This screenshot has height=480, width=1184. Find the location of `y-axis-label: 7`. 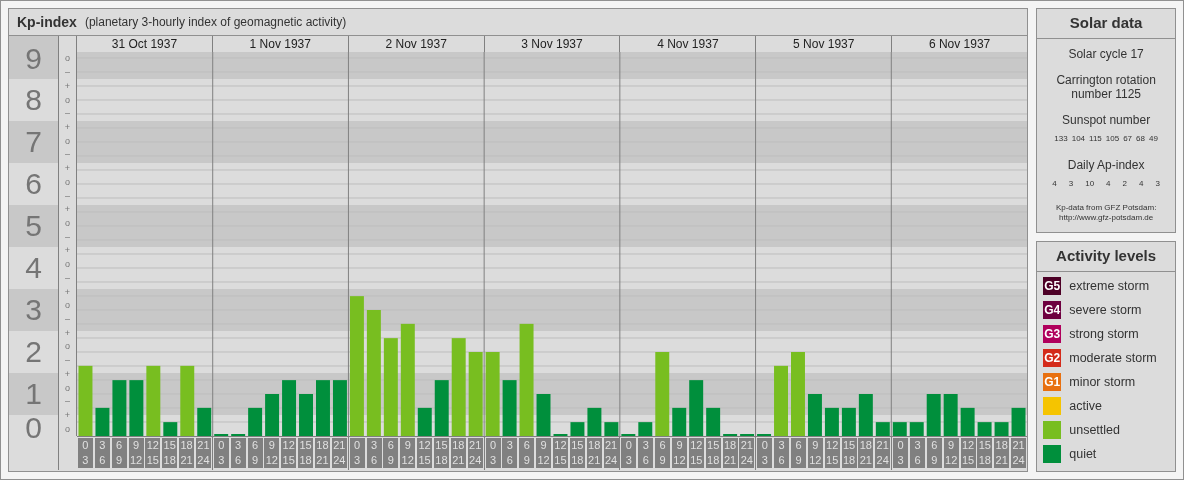

y-axis-label: 7 is located at coordinates (33, 142).